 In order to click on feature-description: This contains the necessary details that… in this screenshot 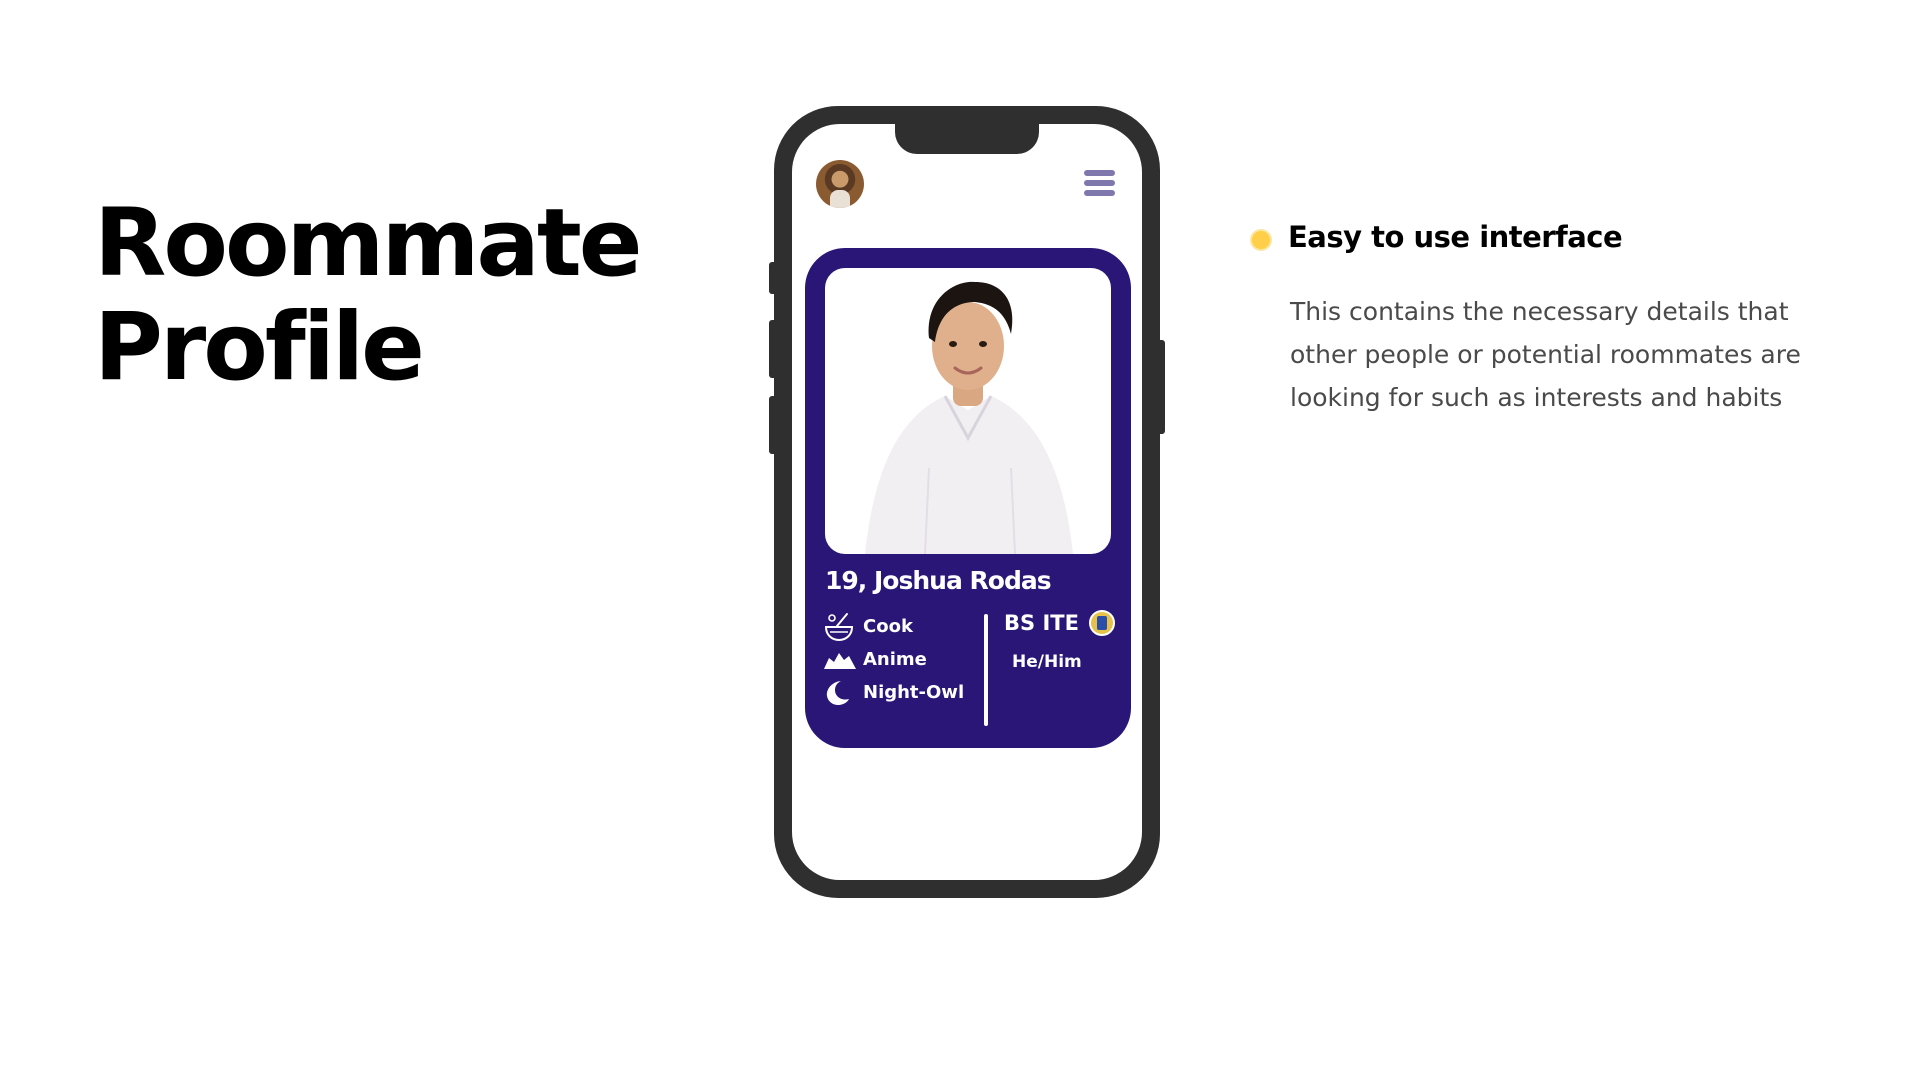, I will do `click(1545, 354)`.